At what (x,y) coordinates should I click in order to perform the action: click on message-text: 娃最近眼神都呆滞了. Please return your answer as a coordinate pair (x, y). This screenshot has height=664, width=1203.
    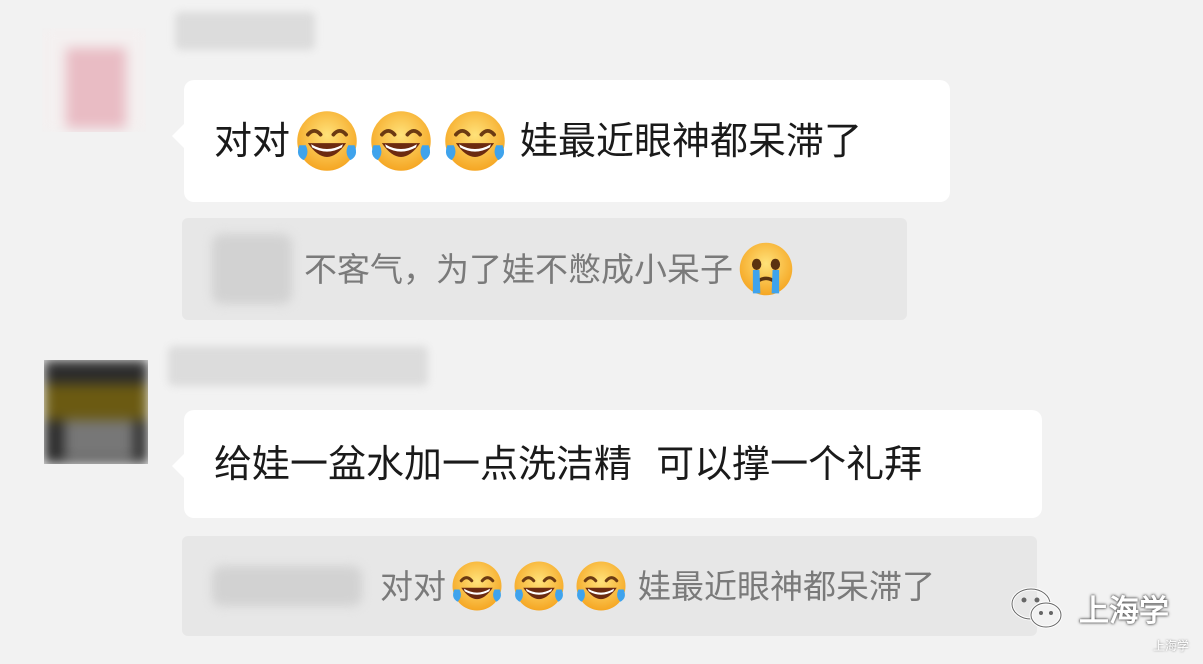
    Looking at the image, I should click on (691, 141).